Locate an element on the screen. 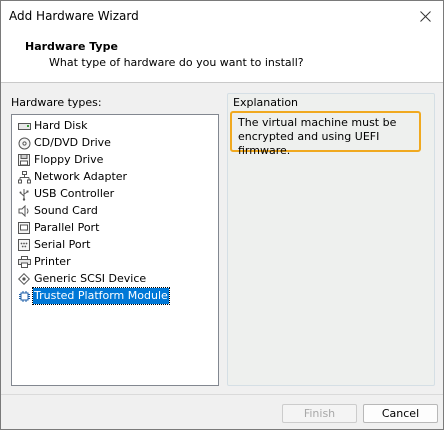  list-item-label: Printer is located at coordinates (52, 261).